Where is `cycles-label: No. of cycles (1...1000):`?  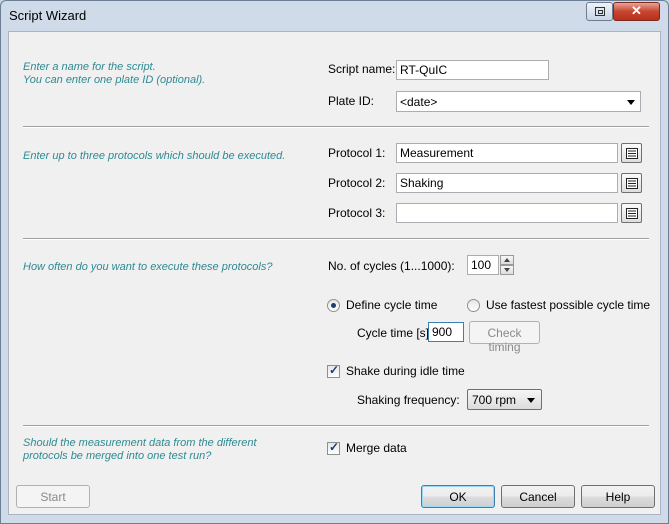
cycles-label: No. of cycles (1...1000): is located at coordinates (391, 266).